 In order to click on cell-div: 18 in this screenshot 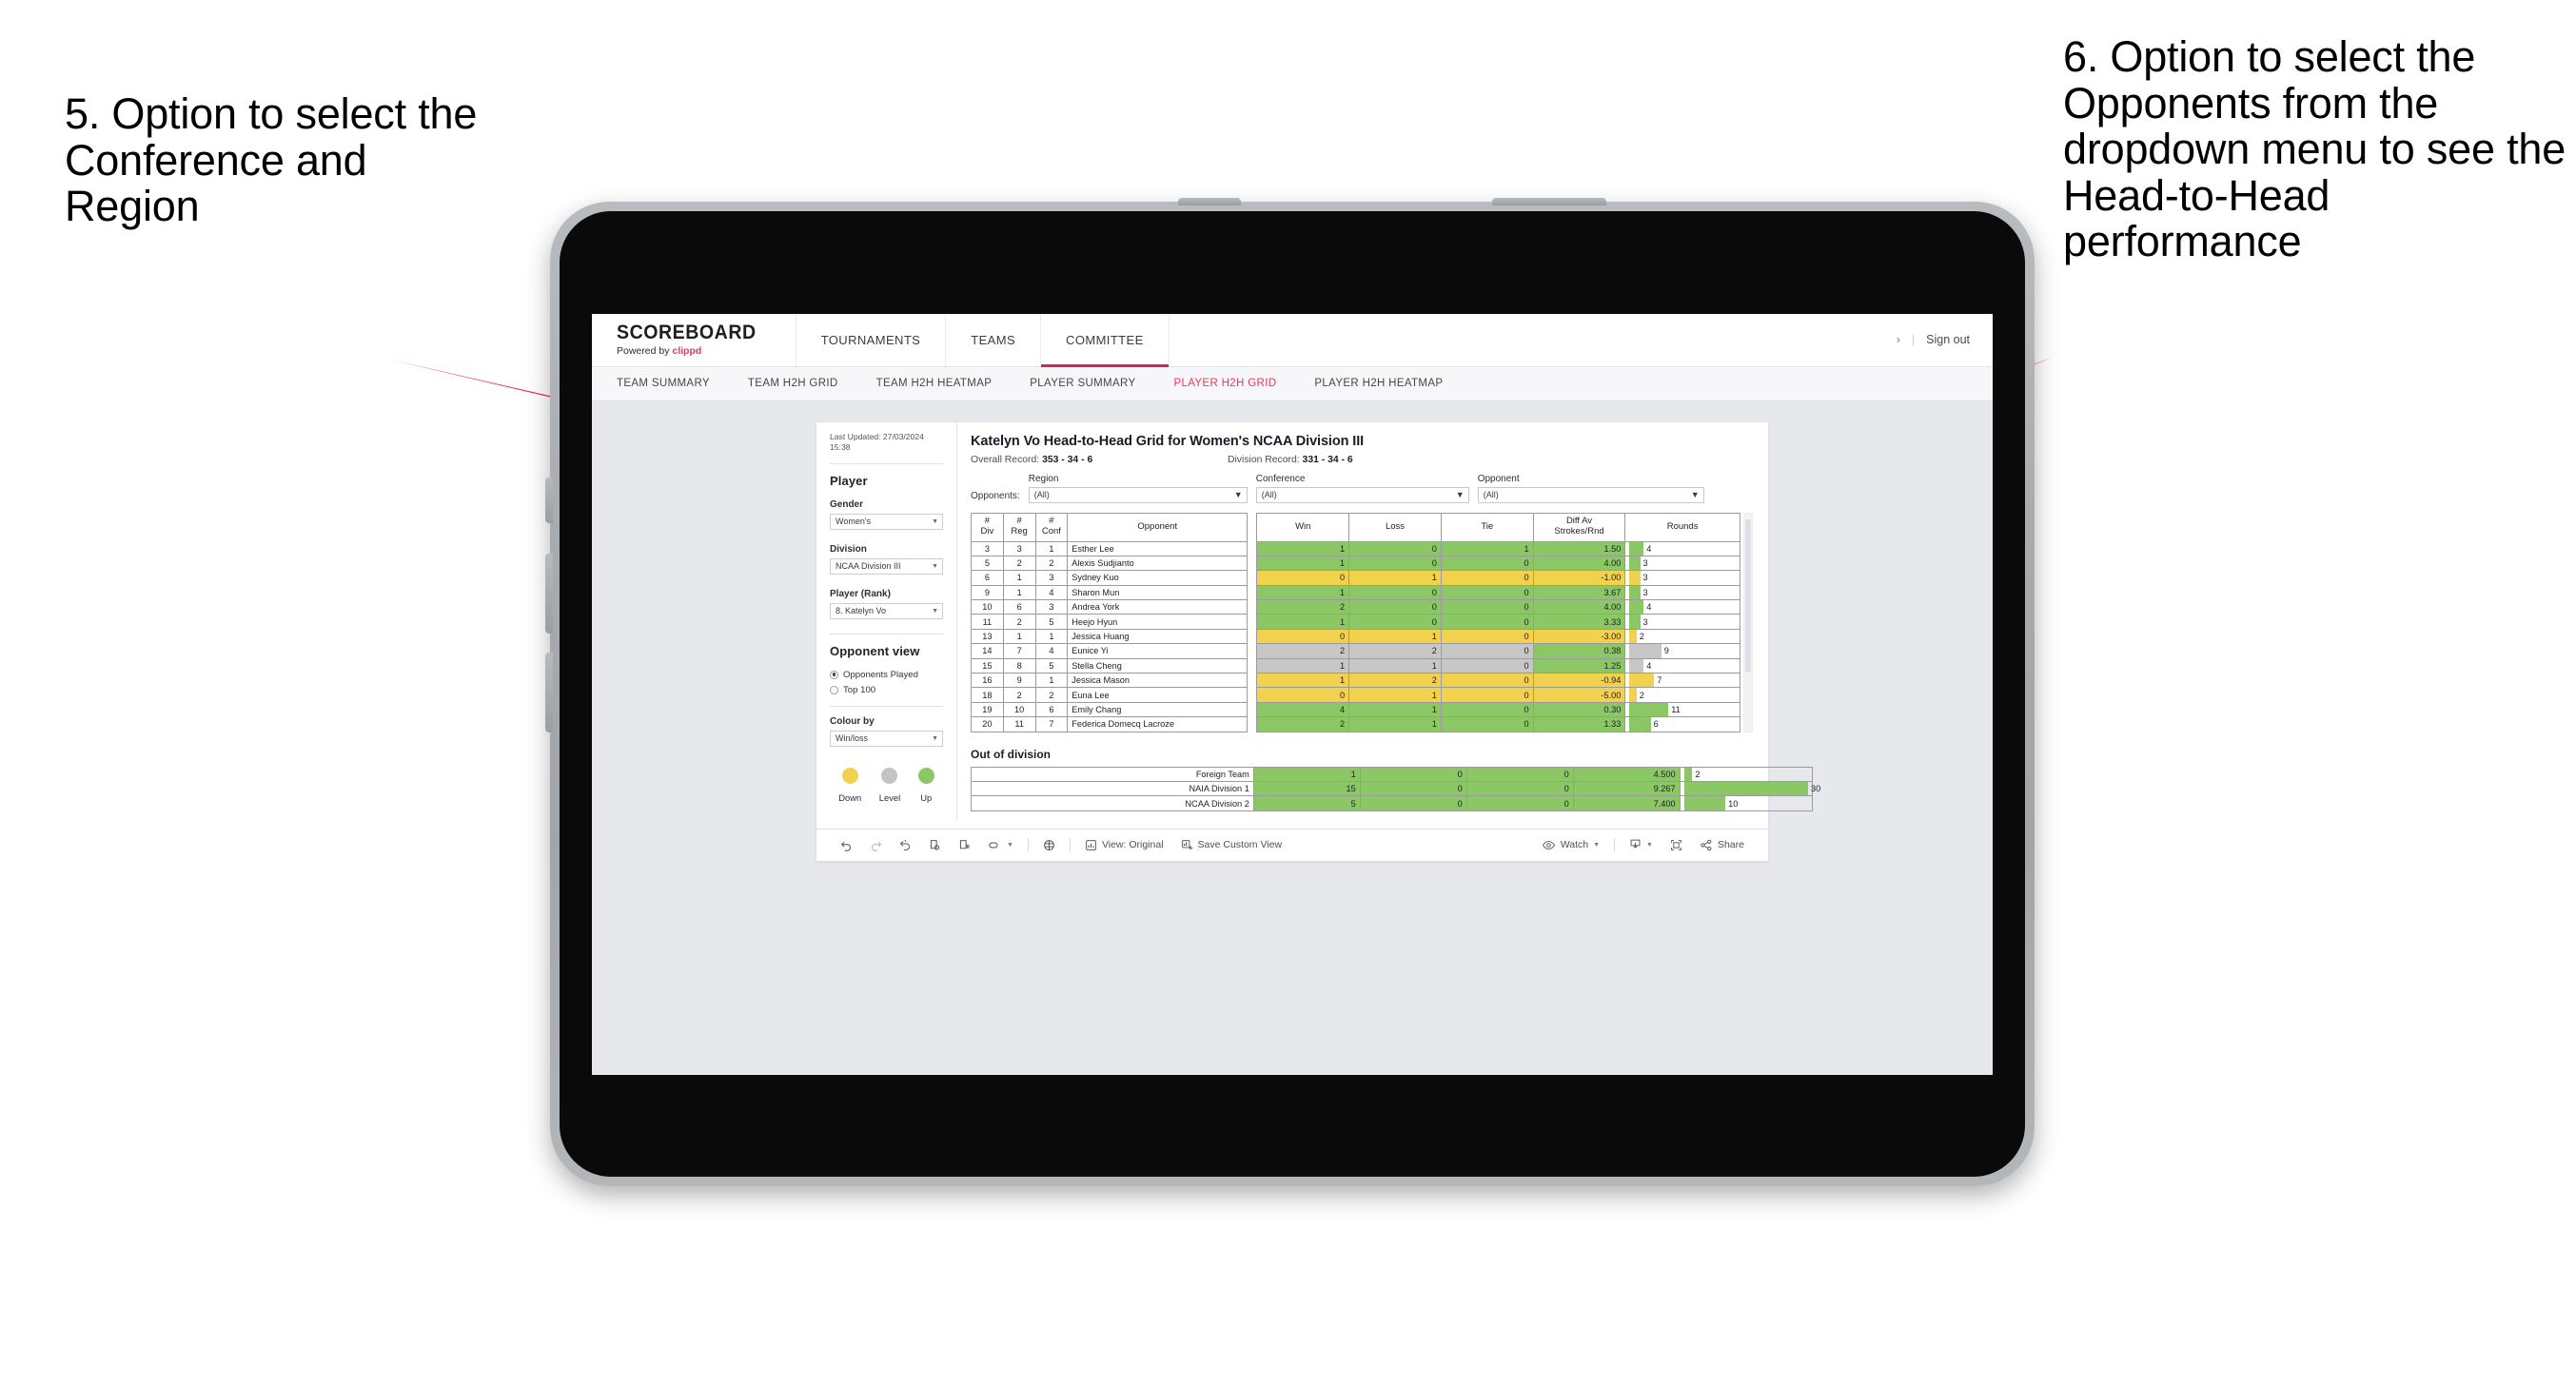, I will do `click(987, 695)`.